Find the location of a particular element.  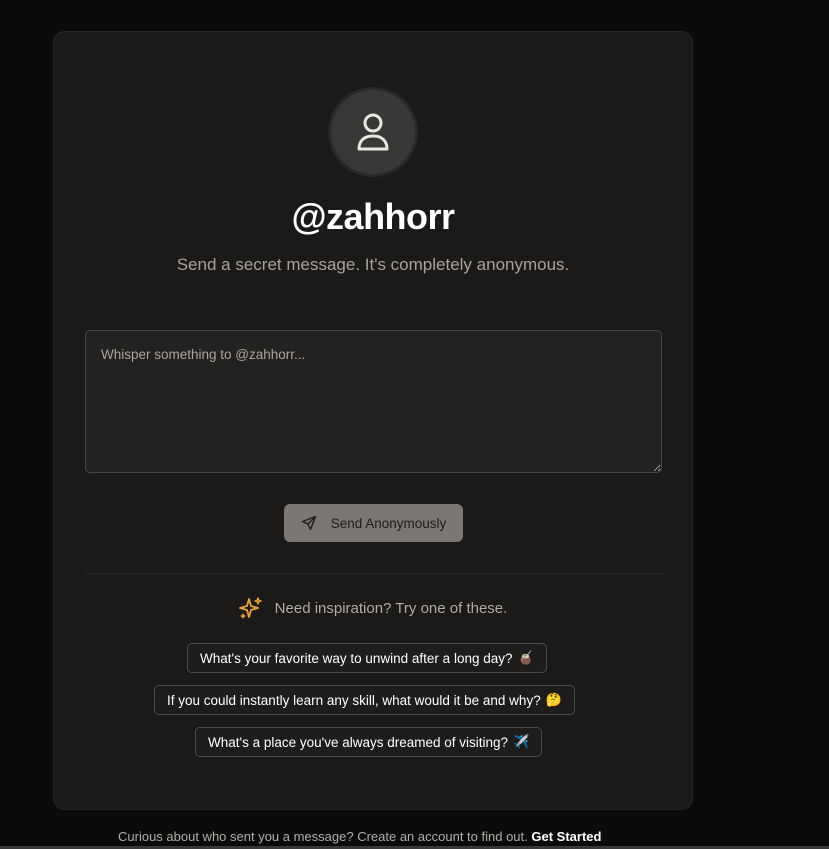

inspiration-heading: Need inspiration? Try one of these. is located at coordinates (373, 608).